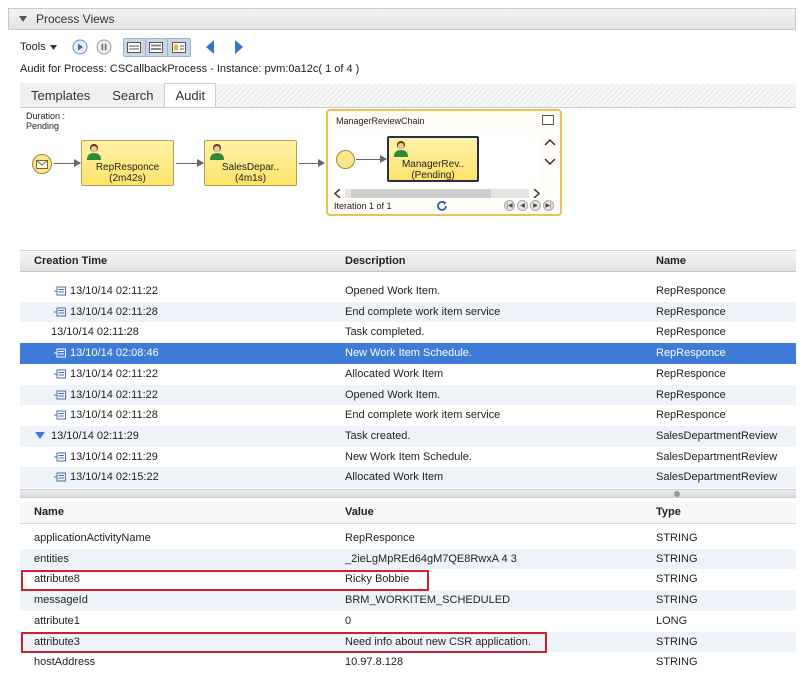  What do you see at coordinates (51, 558) in the screenshot?
I see `cell-attr-name: entities` at bounding box center [51, 558].